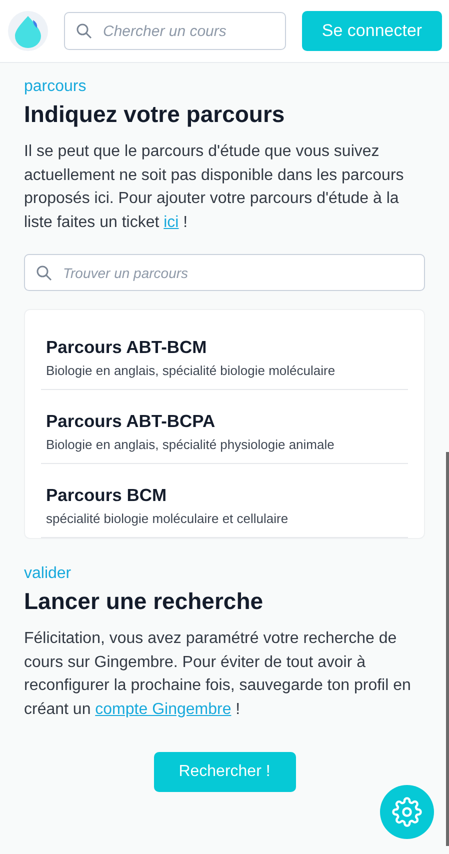 This screenshot has height=854, width=449. Describe the element at coordinates (131, 421) in the screenshot. I see `parcours-name: Parcours ABT-BCPA` at that location.